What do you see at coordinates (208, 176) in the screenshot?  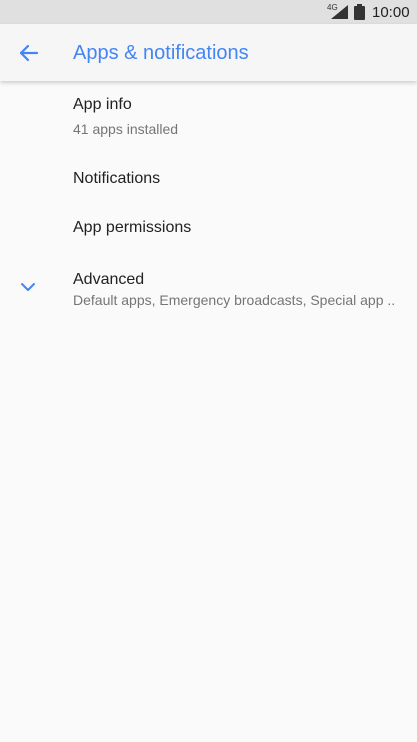 I see `list-item-notifications: Notifications` at bounding box center [208, 176].